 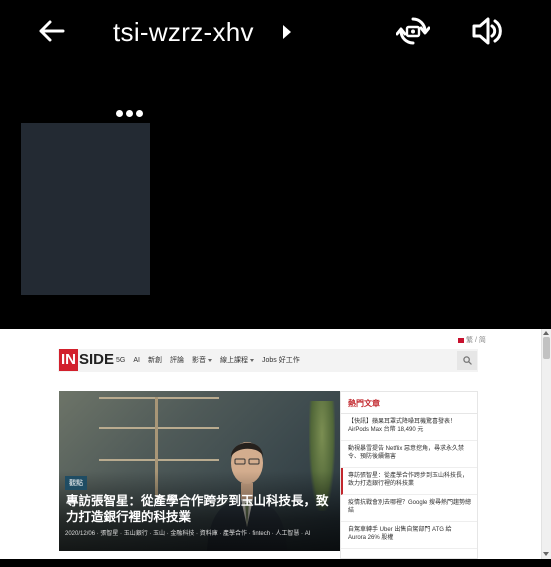 I want to click on switch-camera-icon, so click(x=413, y=31).